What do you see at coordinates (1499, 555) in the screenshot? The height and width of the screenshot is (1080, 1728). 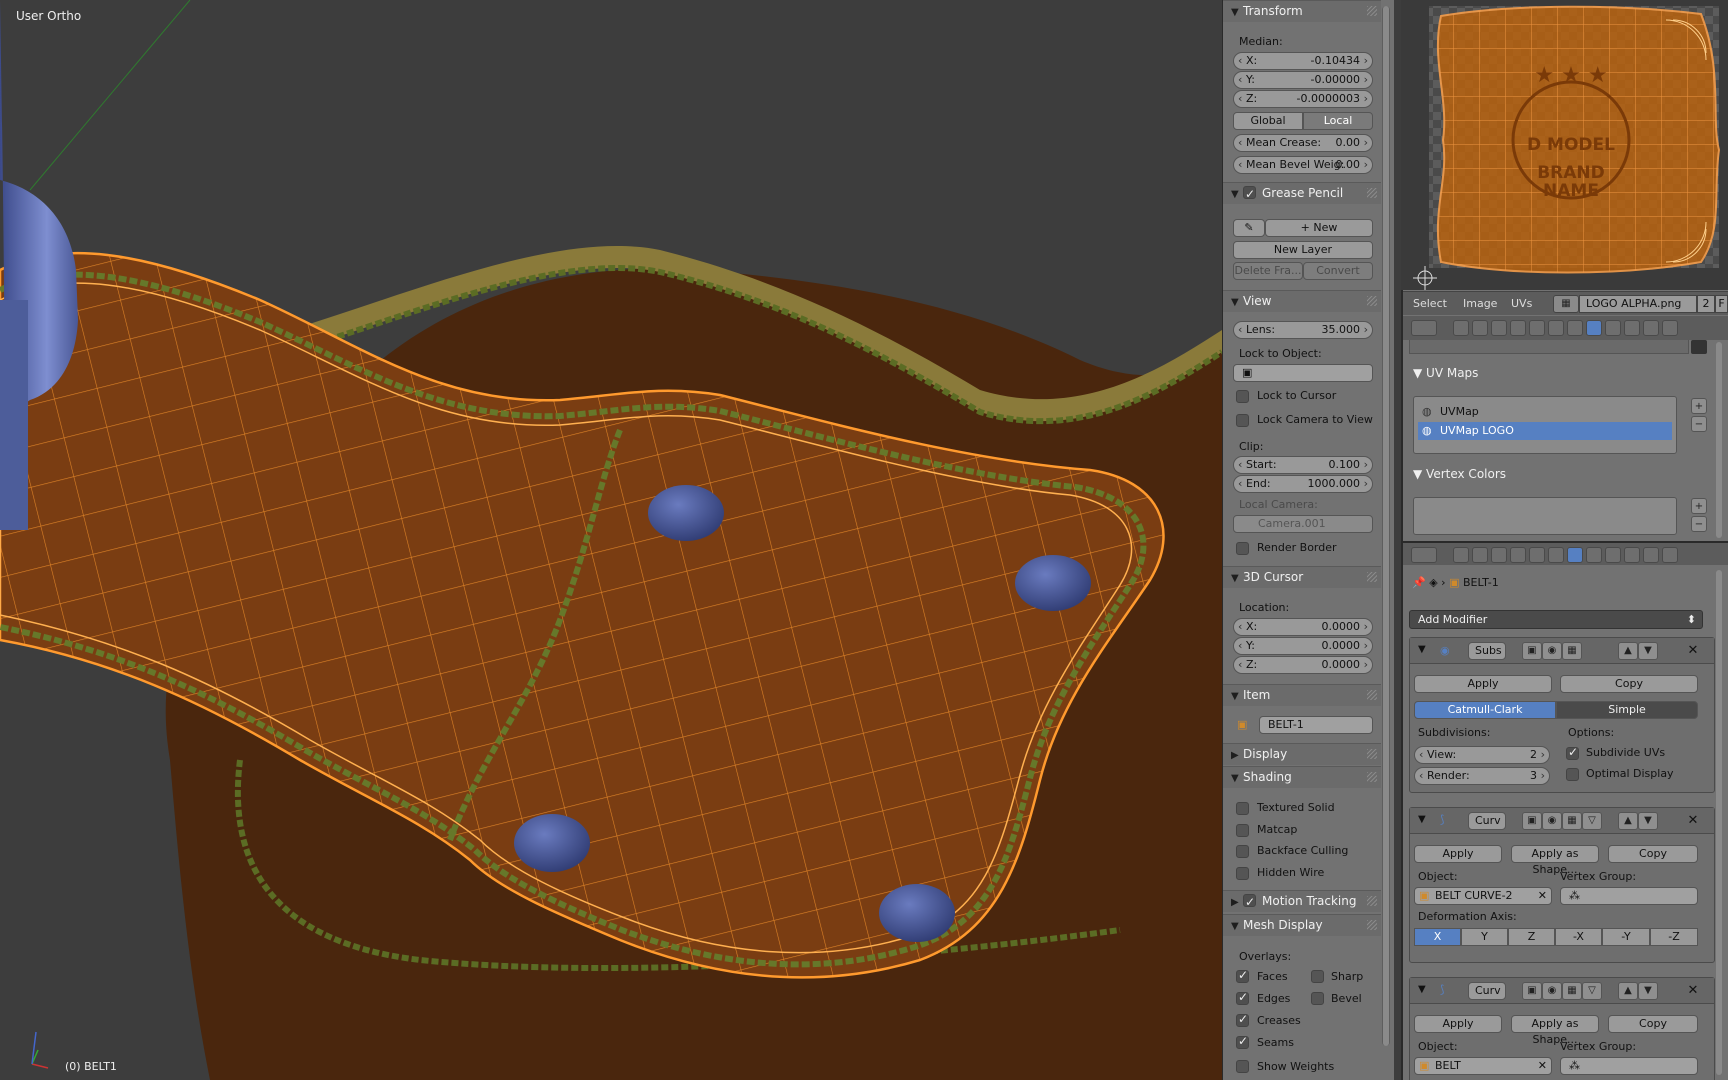 I see `scene-icon` at bounding box center [1499, 555].